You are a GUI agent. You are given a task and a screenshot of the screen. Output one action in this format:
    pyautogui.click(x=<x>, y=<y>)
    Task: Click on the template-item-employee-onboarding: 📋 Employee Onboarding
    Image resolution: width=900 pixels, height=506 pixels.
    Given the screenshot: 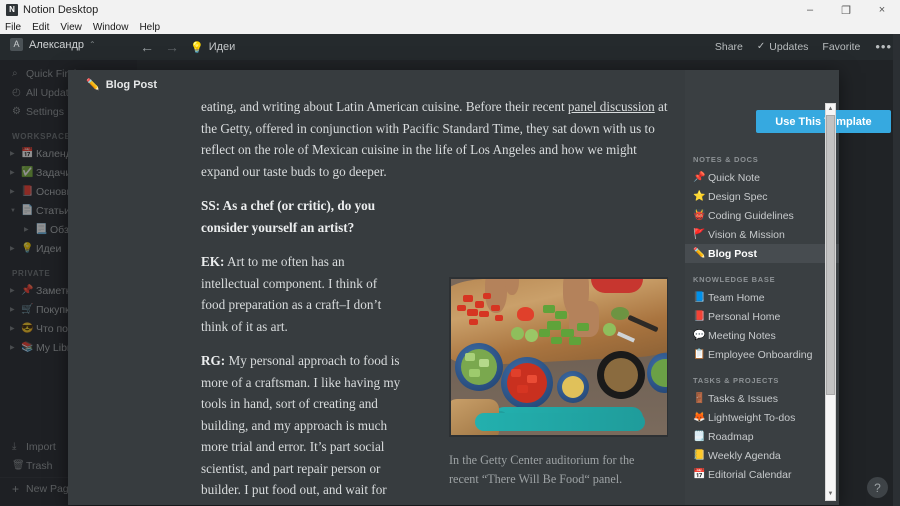 What is the action you would take?
    pyautogui.click(x=762, y=354)
    